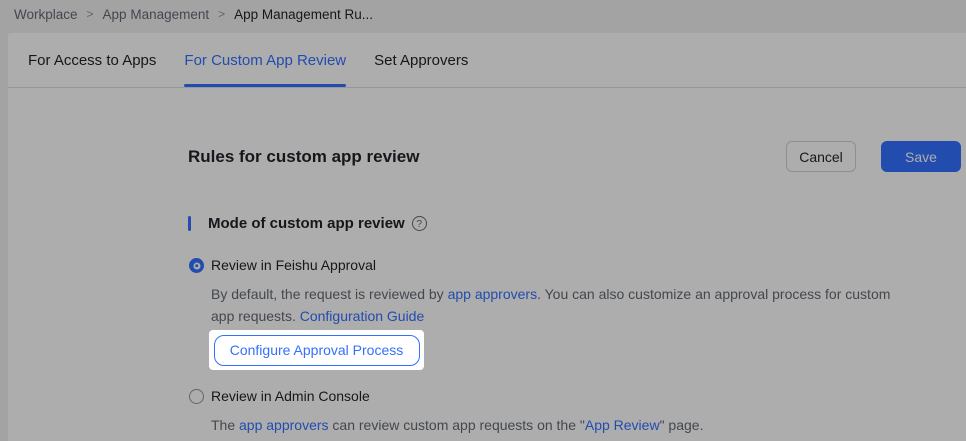 The height and width of the screenshot is (441, 966). I want to click on description-text: The, so click(225, 425).